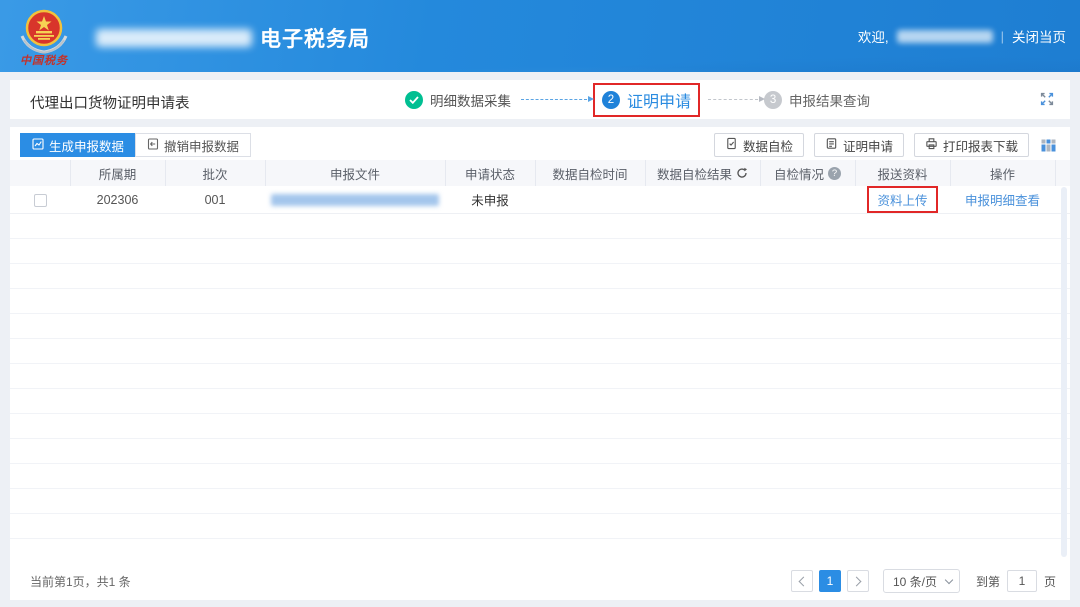  What do you see at coordinates (931, 145) in the screenshot?
I see `printer-icon` at bounding box center [931, 145].